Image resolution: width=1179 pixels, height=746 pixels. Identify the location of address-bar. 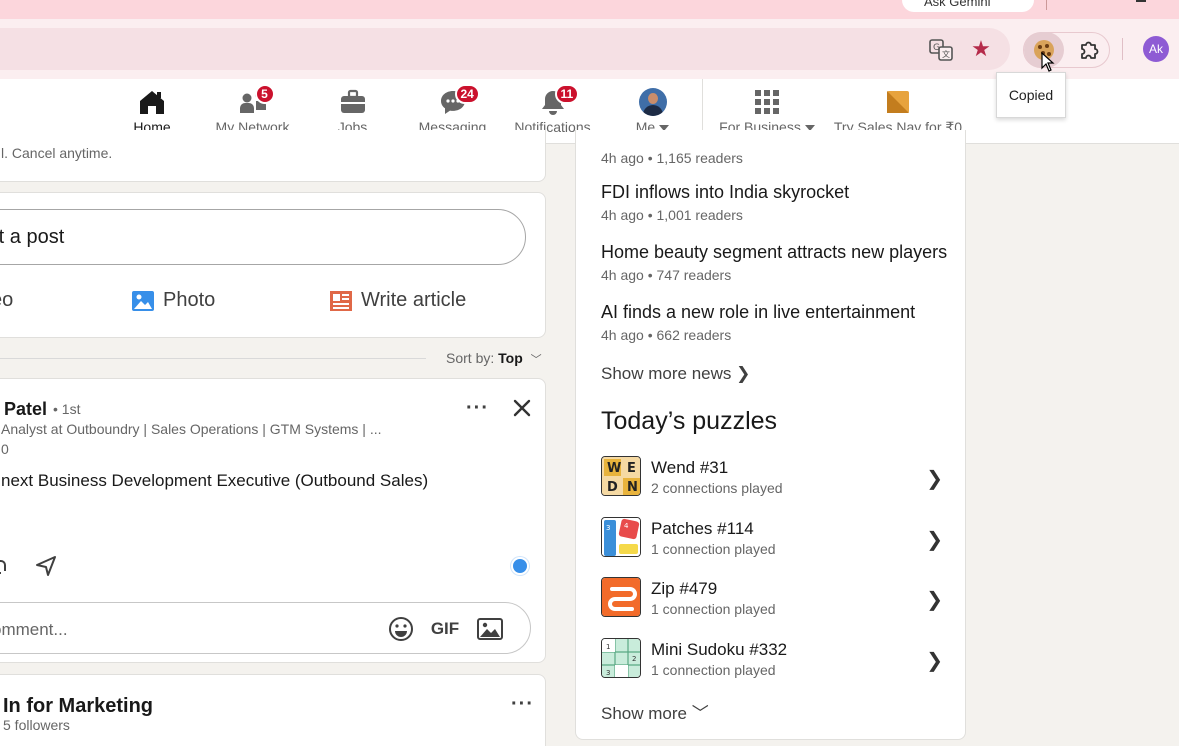
(505, 49).